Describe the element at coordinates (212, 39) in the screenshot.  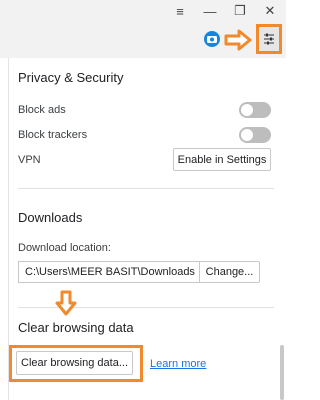
I see `camera-icon` at that location.